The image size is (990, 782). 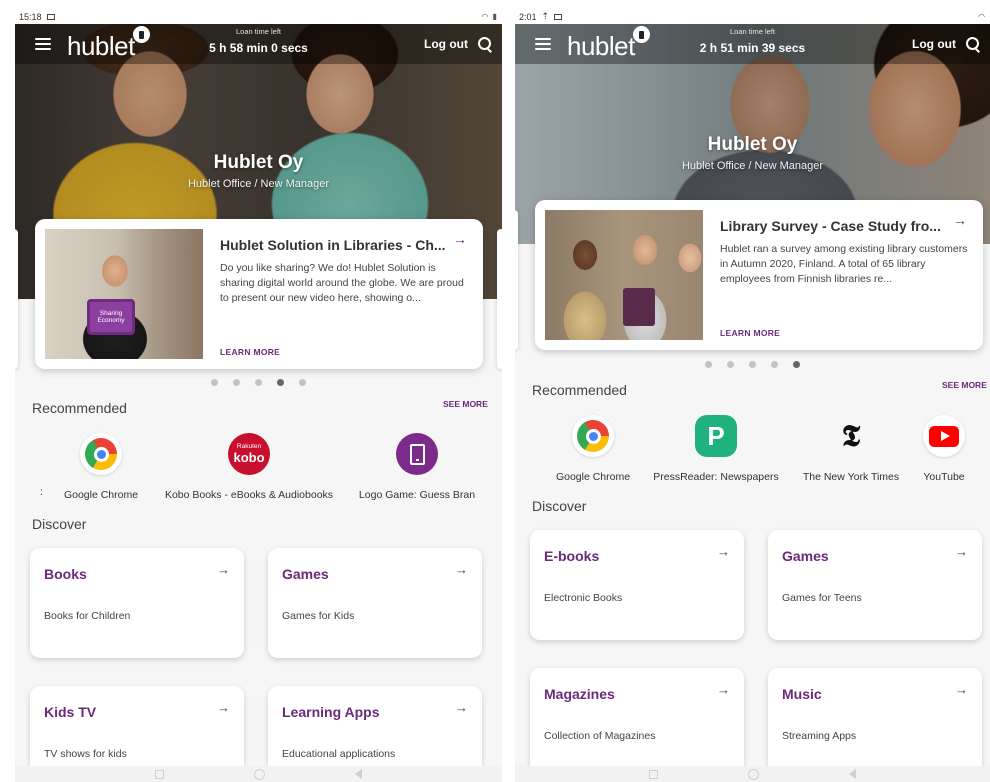 What do you see at coordinates (558, 16) in the screenshot?
I see `image-notification-icon` at bounding box center [558, 16].